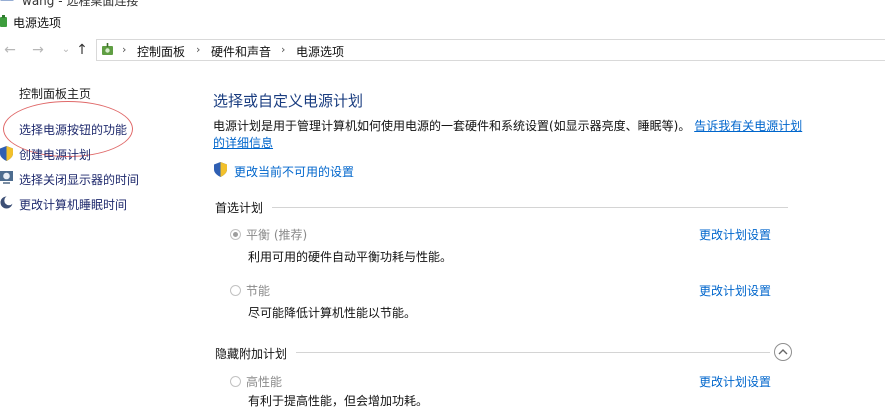  Describe the element at coordinates (338, 401) in the screenshot. I see `plan-high-performance-description: 有利于提高性能，但会增加功耗。` at that location.